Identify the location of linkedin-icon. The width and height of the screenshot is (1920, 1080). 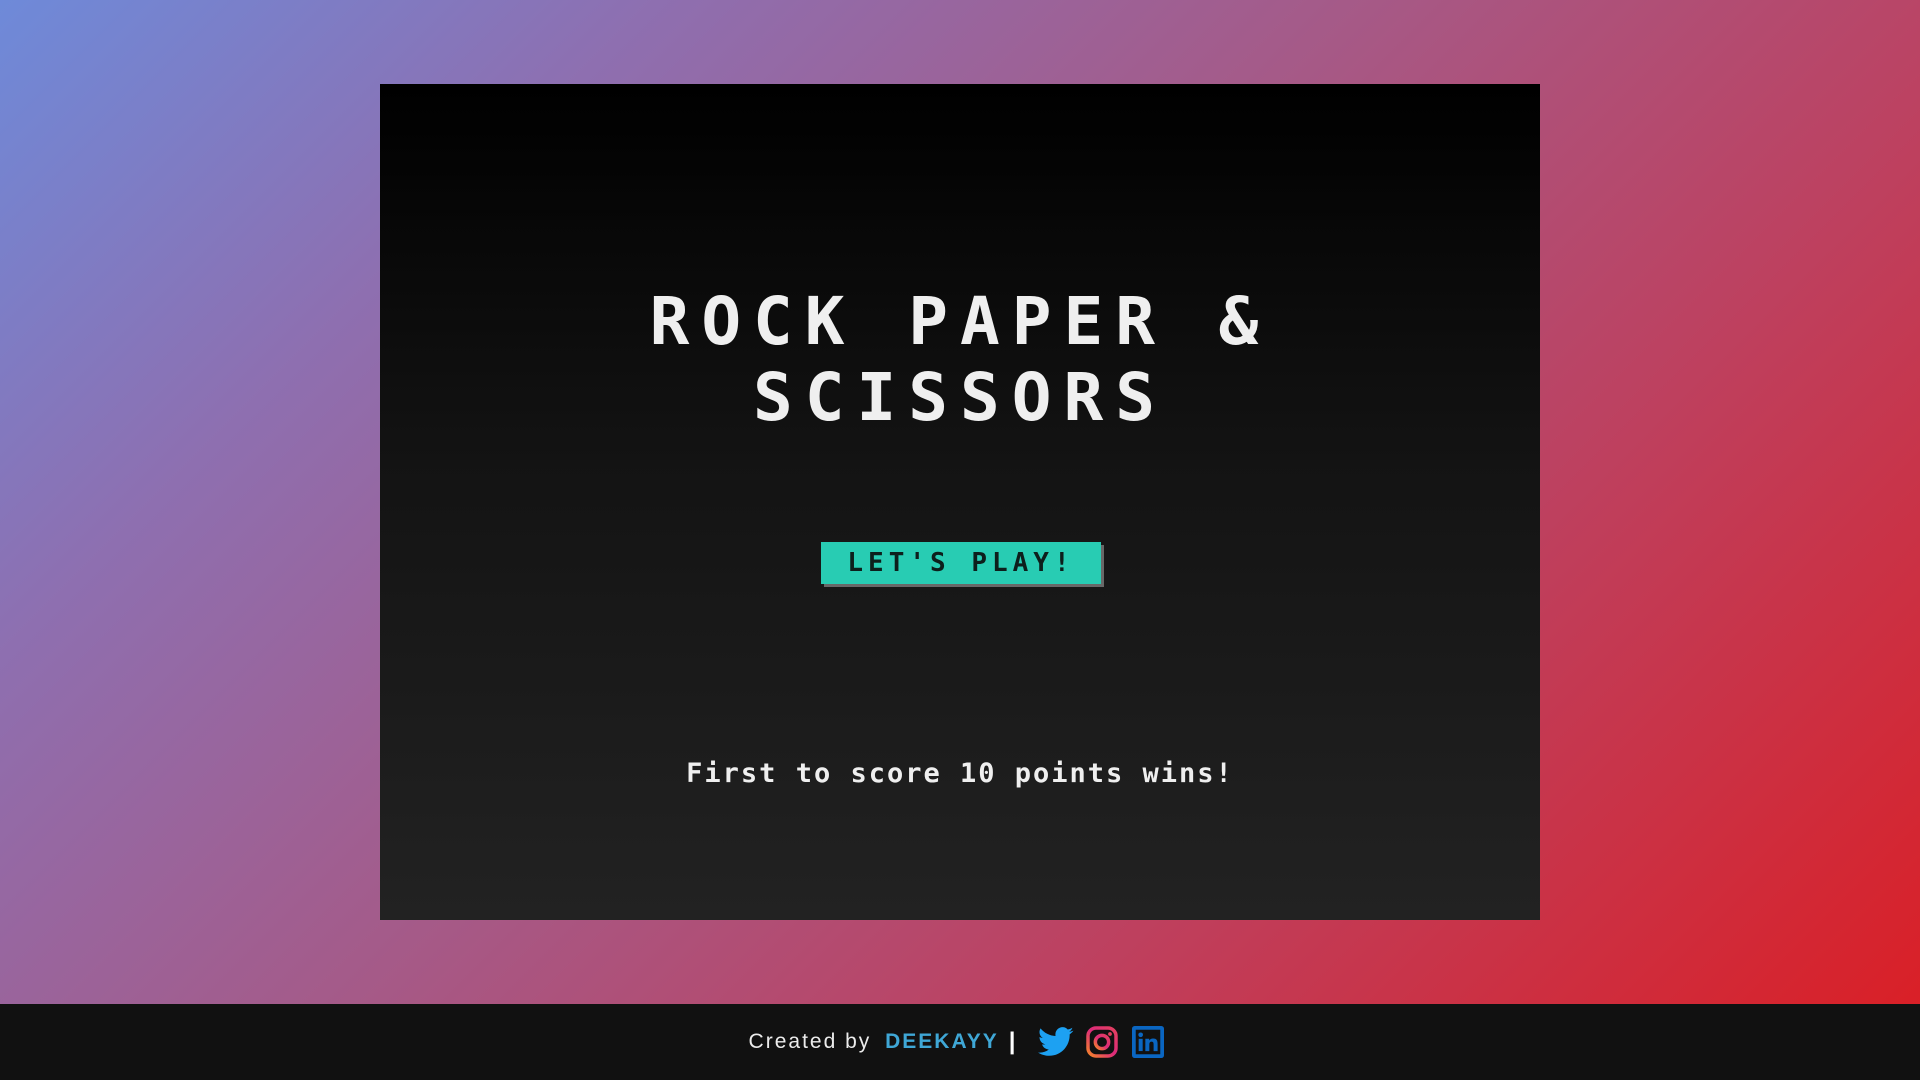
(1148, 1042).